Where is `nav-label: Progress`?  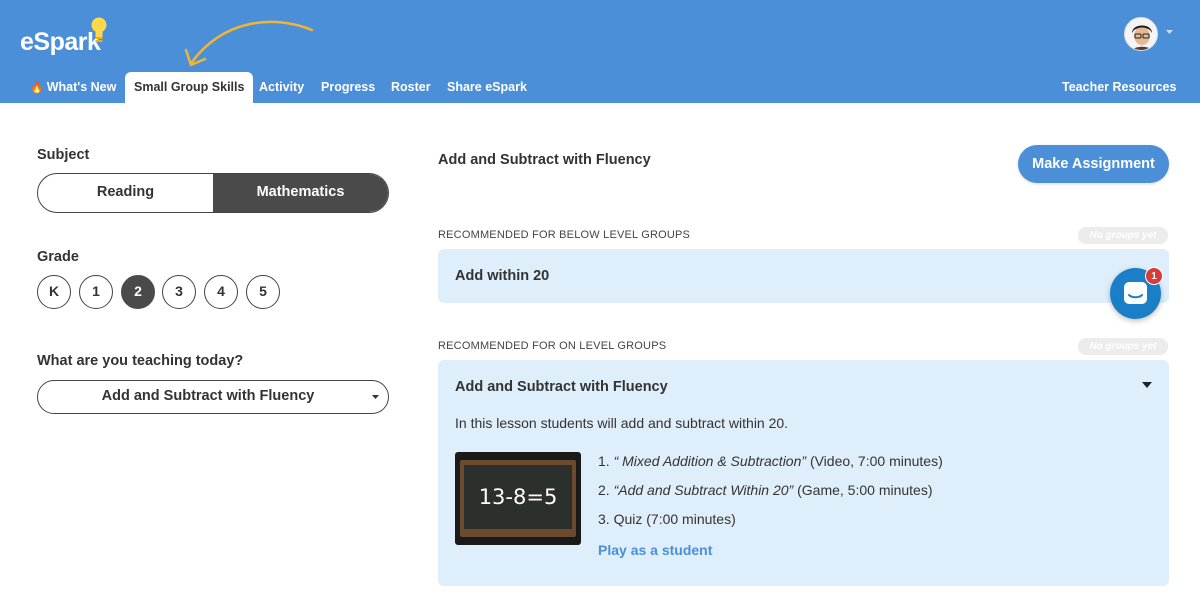 nav-label: Progress is located at coordinates (348, 87).